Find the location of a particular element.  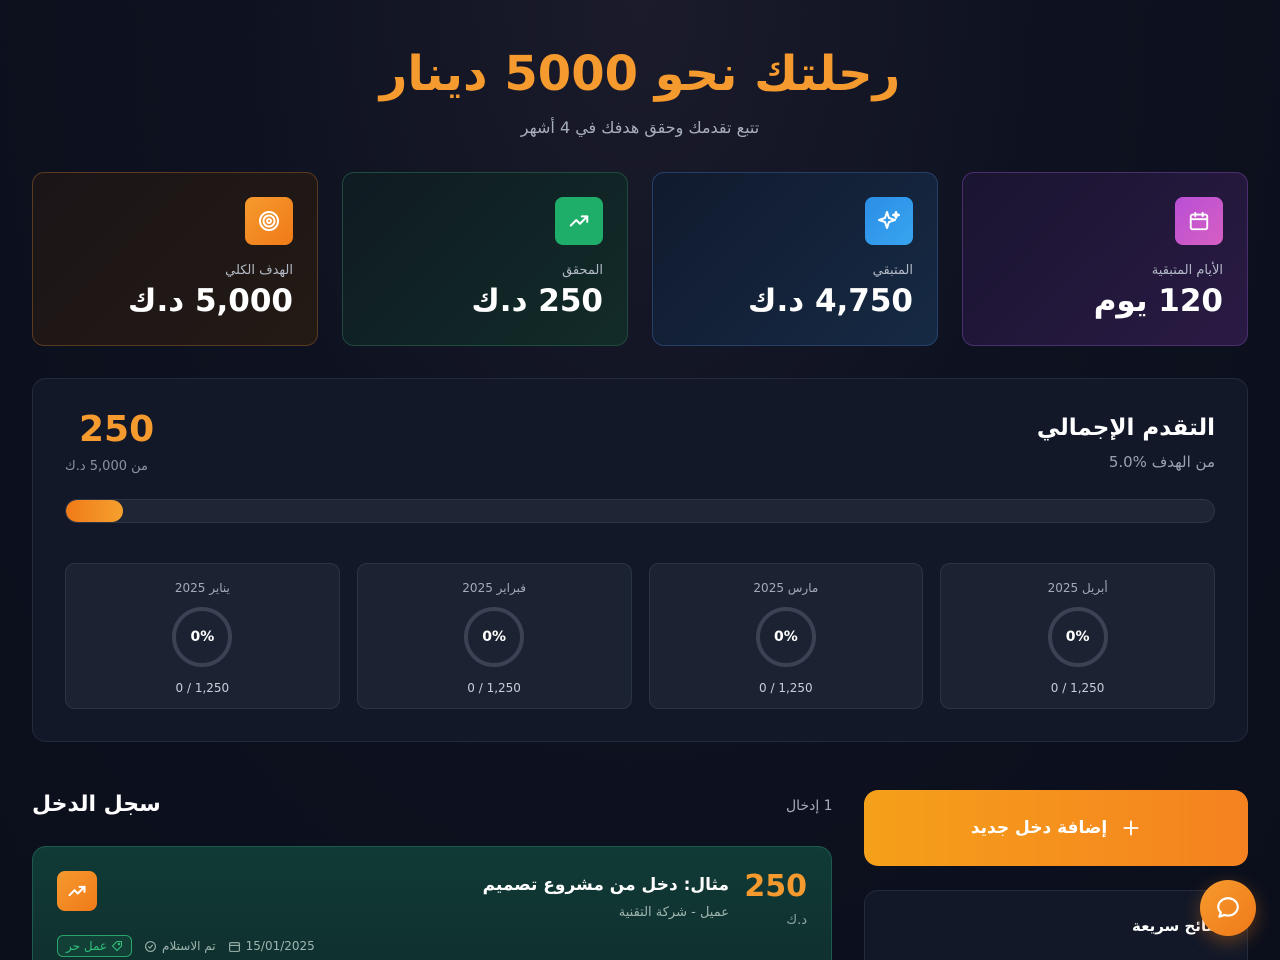

month-name: يناير 2025 is located at coordinates (202, 588).